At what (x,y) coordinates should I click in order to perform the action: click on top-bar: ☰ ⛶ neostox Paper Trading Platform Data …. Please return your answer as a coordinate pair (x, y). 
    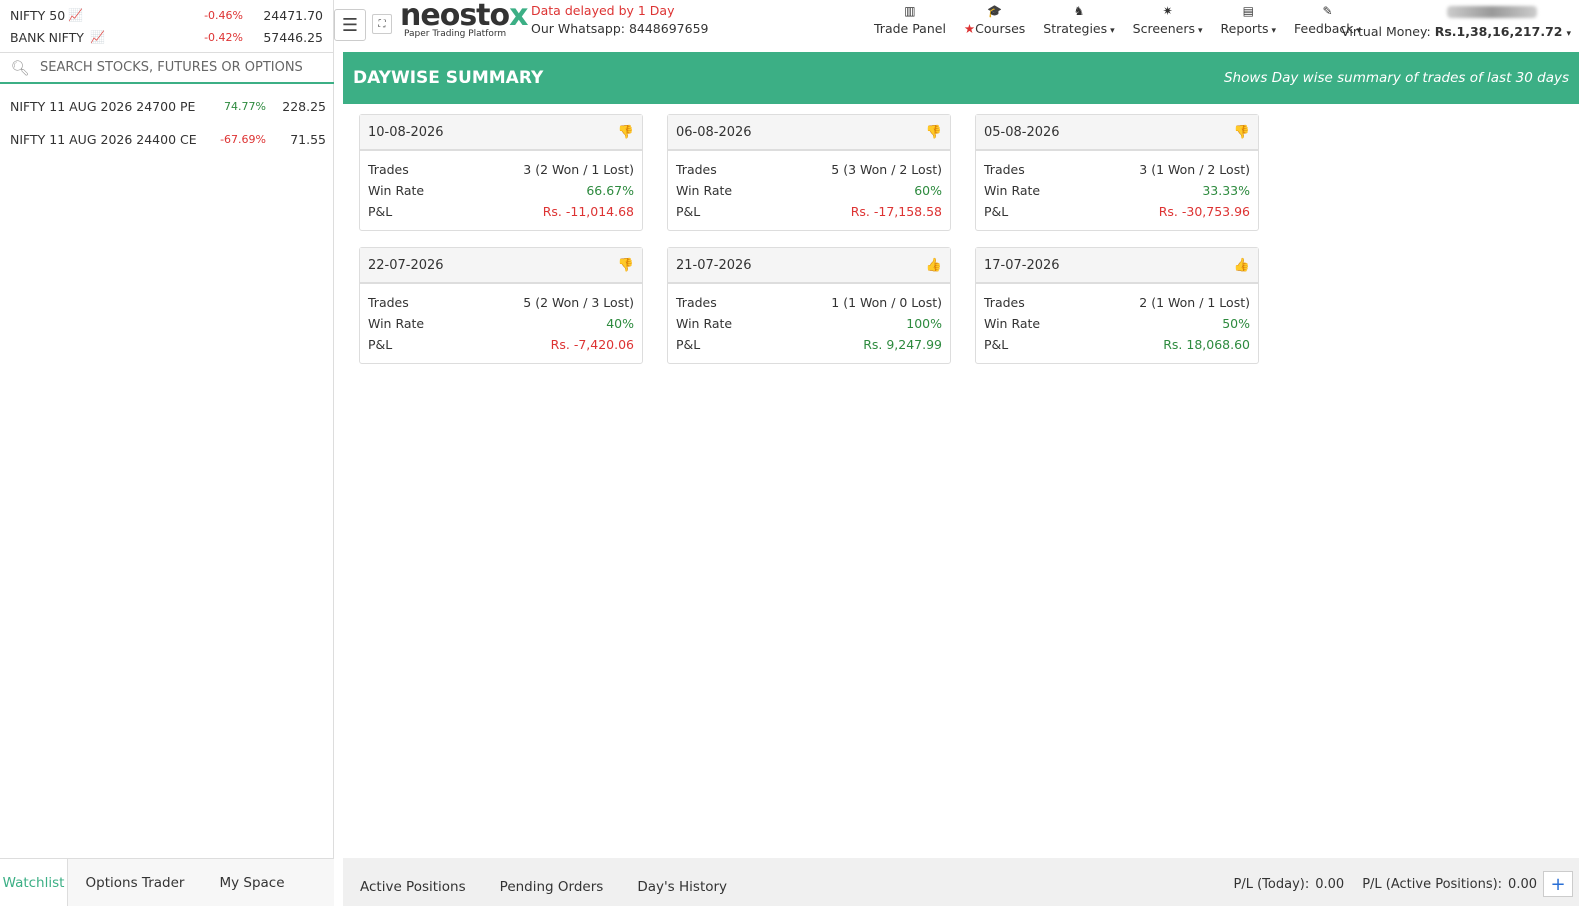
    Looking at the image, I should click on (963, 26).